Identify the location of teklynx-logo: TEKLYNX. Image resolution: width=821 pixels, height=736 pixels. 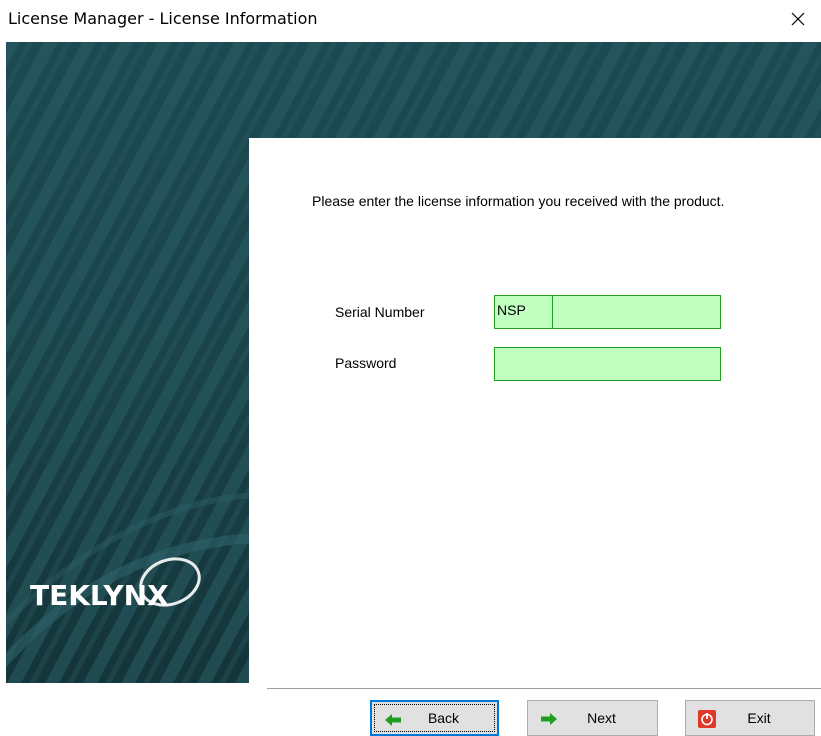
(125, 589).